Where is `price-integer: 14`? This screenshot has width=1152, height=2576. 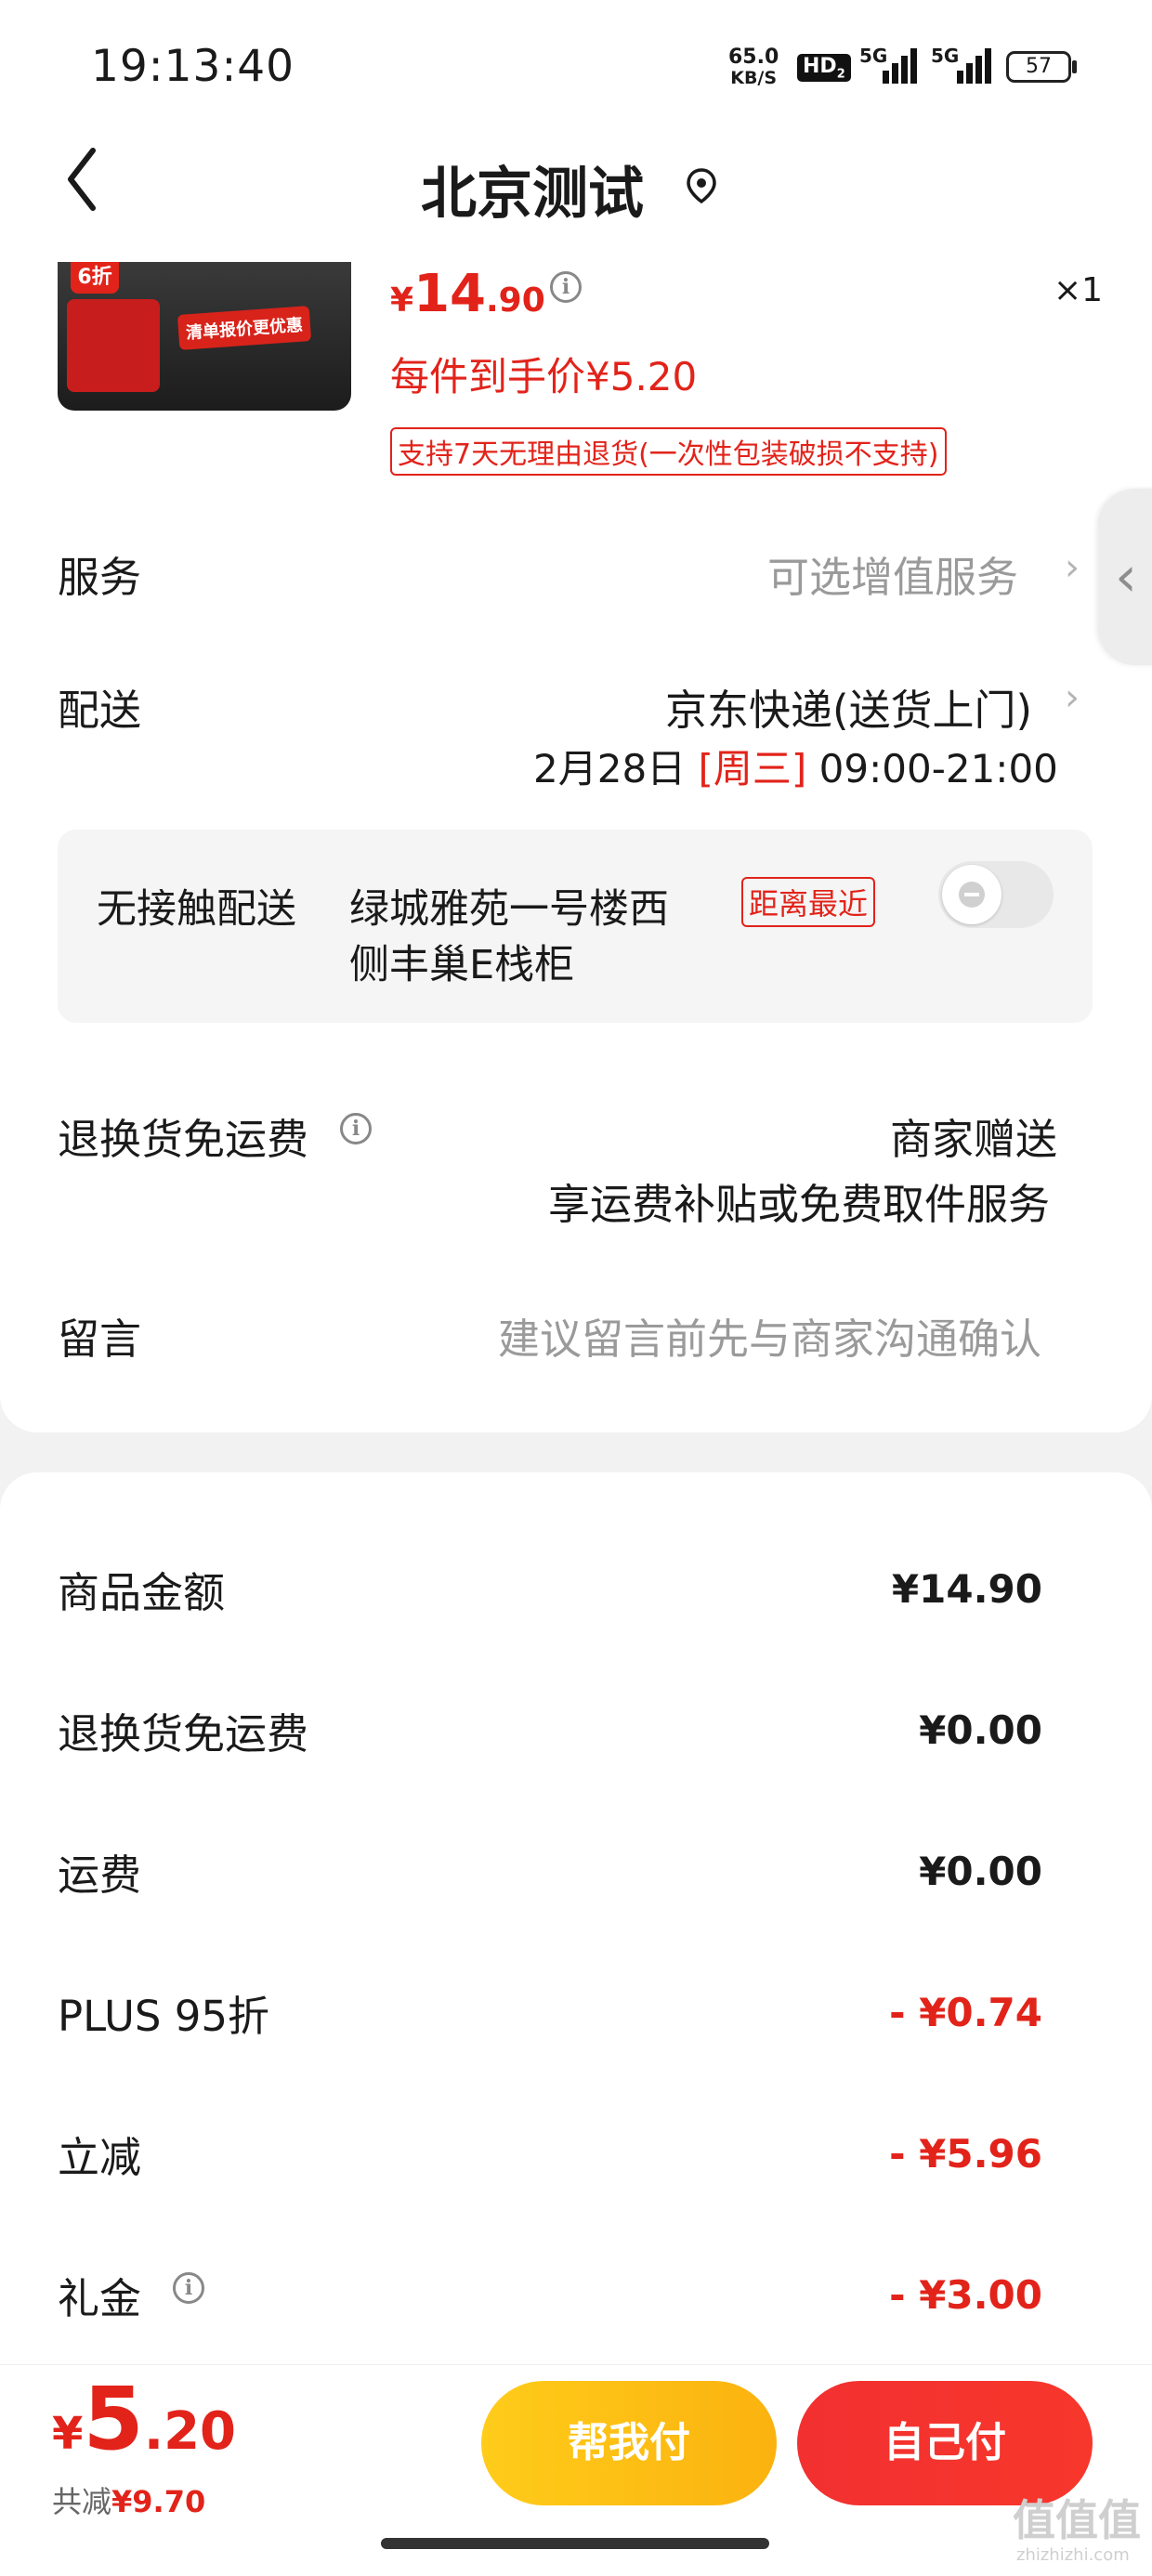
price-integer: 14 is located at coordinates (449, 294).